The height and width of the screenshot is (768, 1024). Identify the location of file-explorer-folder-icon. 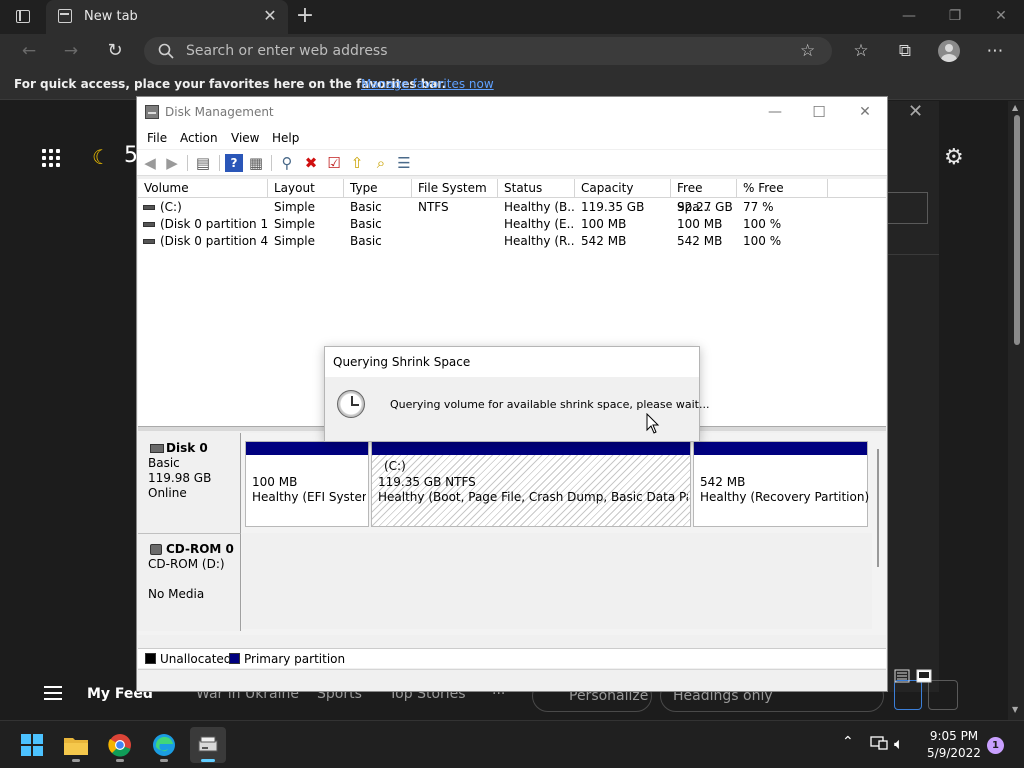
(76, 746).